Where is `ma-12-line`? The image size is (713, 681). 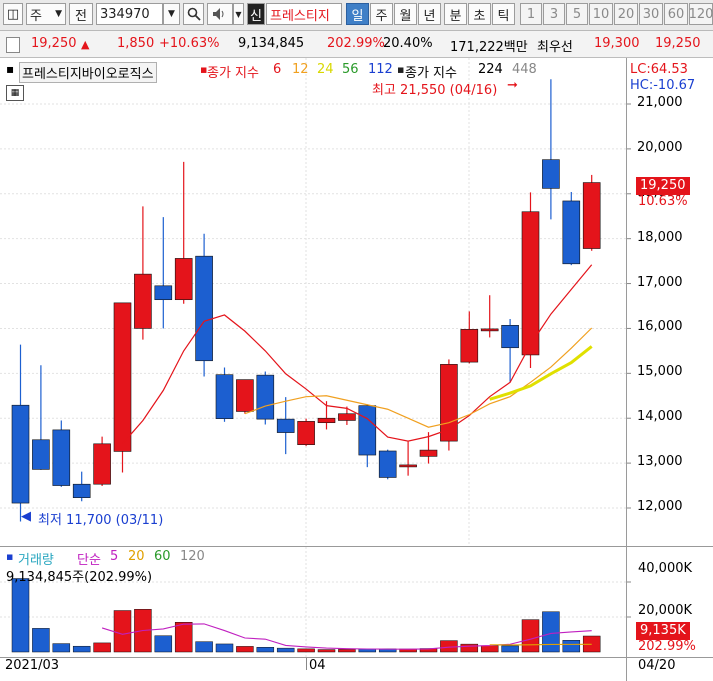 ma-12-line is located at coordinates (418, 377).